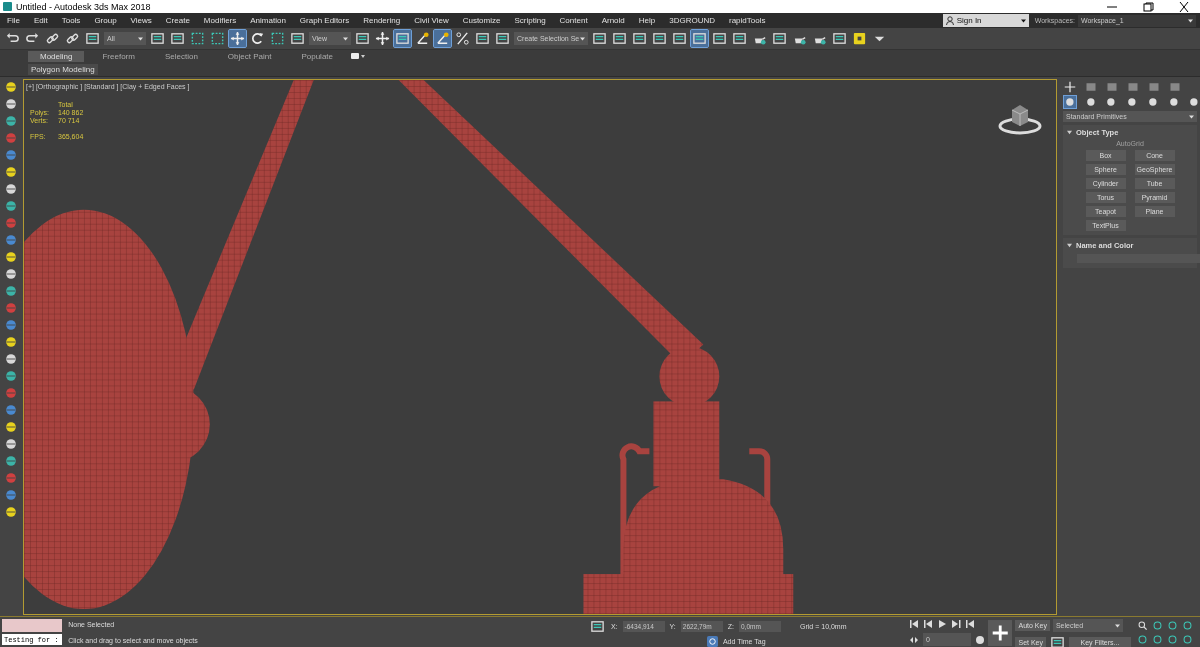 This screenshot has width=1200, height=647. What do you see at coordinates (481, 20) in the screenshot?
I see `menu-item: Customize` at bounding box center [481, 20].